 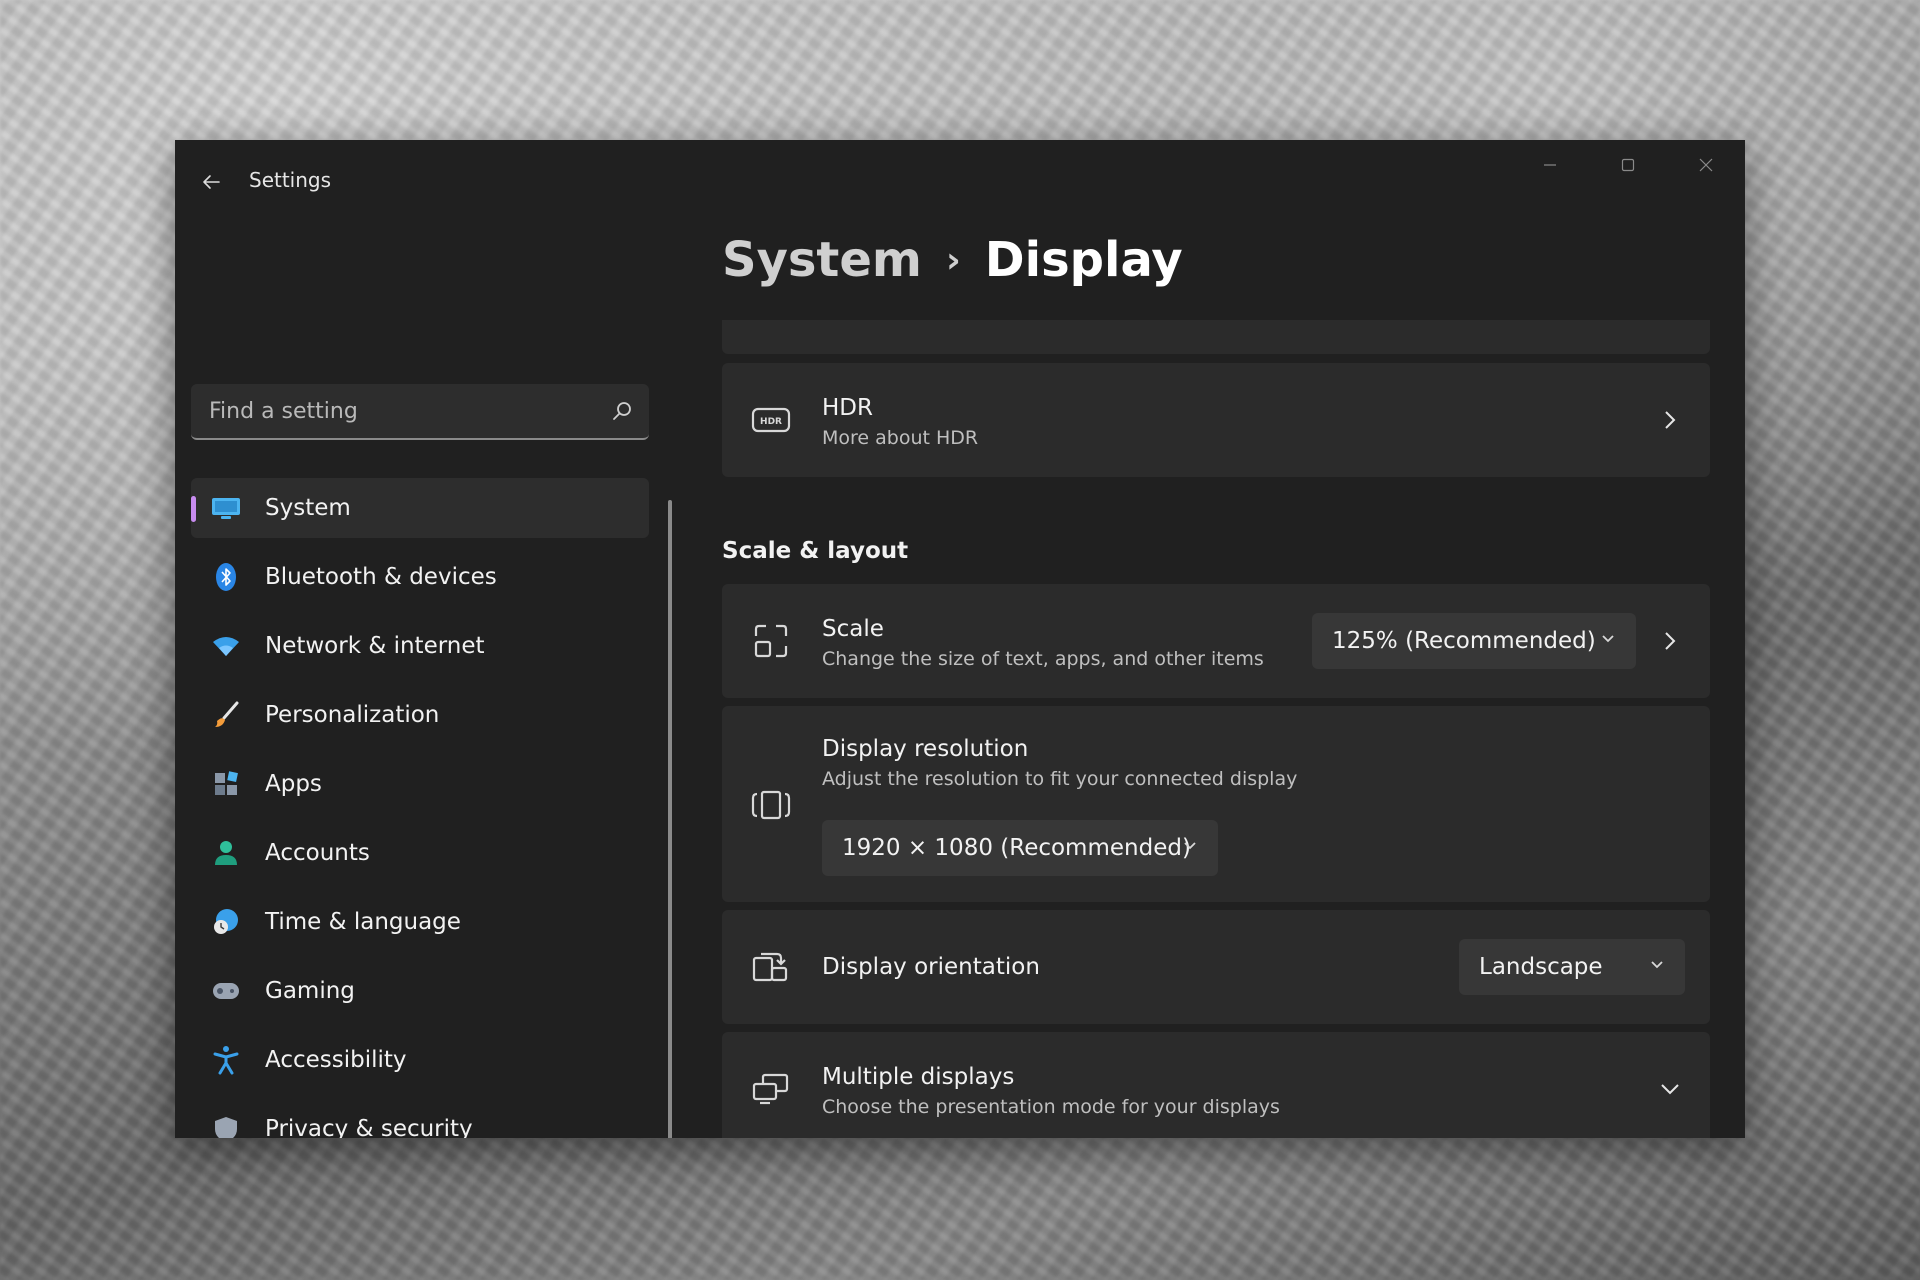 I want to click on svg-text: HDR, so click(x=771, y=422).